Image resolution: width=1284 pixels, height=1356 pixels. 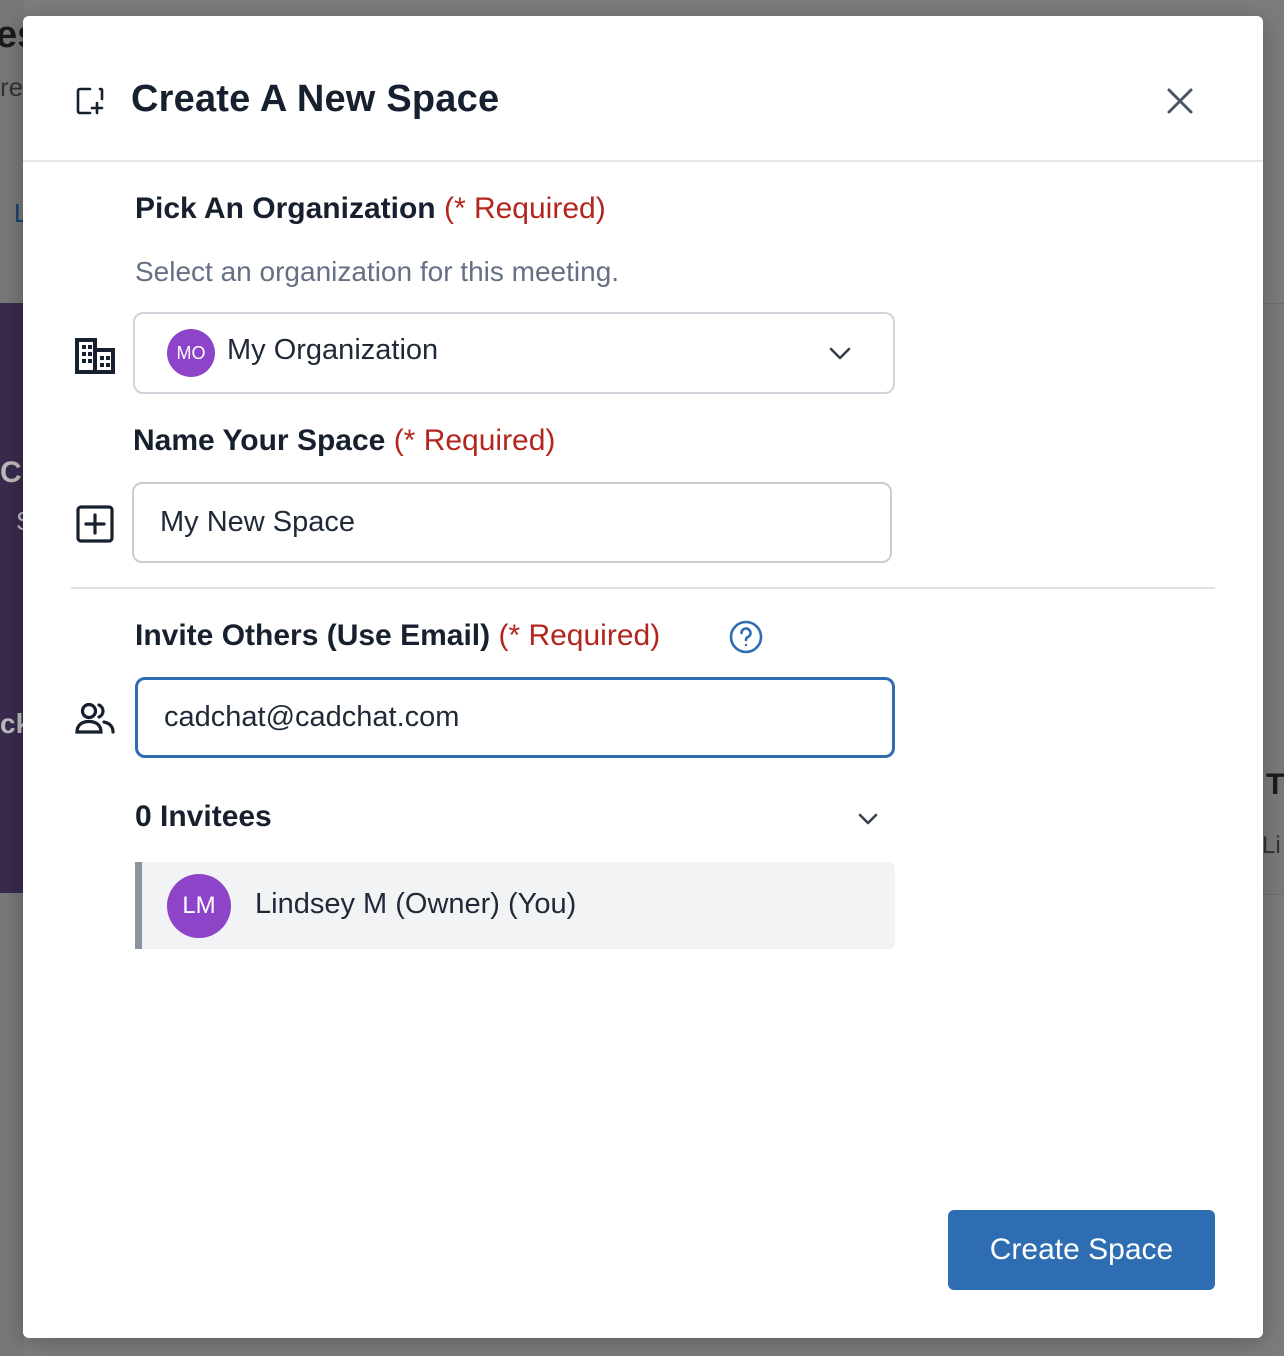 What do you see at coordinates (416, 904) in the screenshot?
I see `invitee-name: Lindsey M (Owner) (You)` at bounding box center [416, 904].